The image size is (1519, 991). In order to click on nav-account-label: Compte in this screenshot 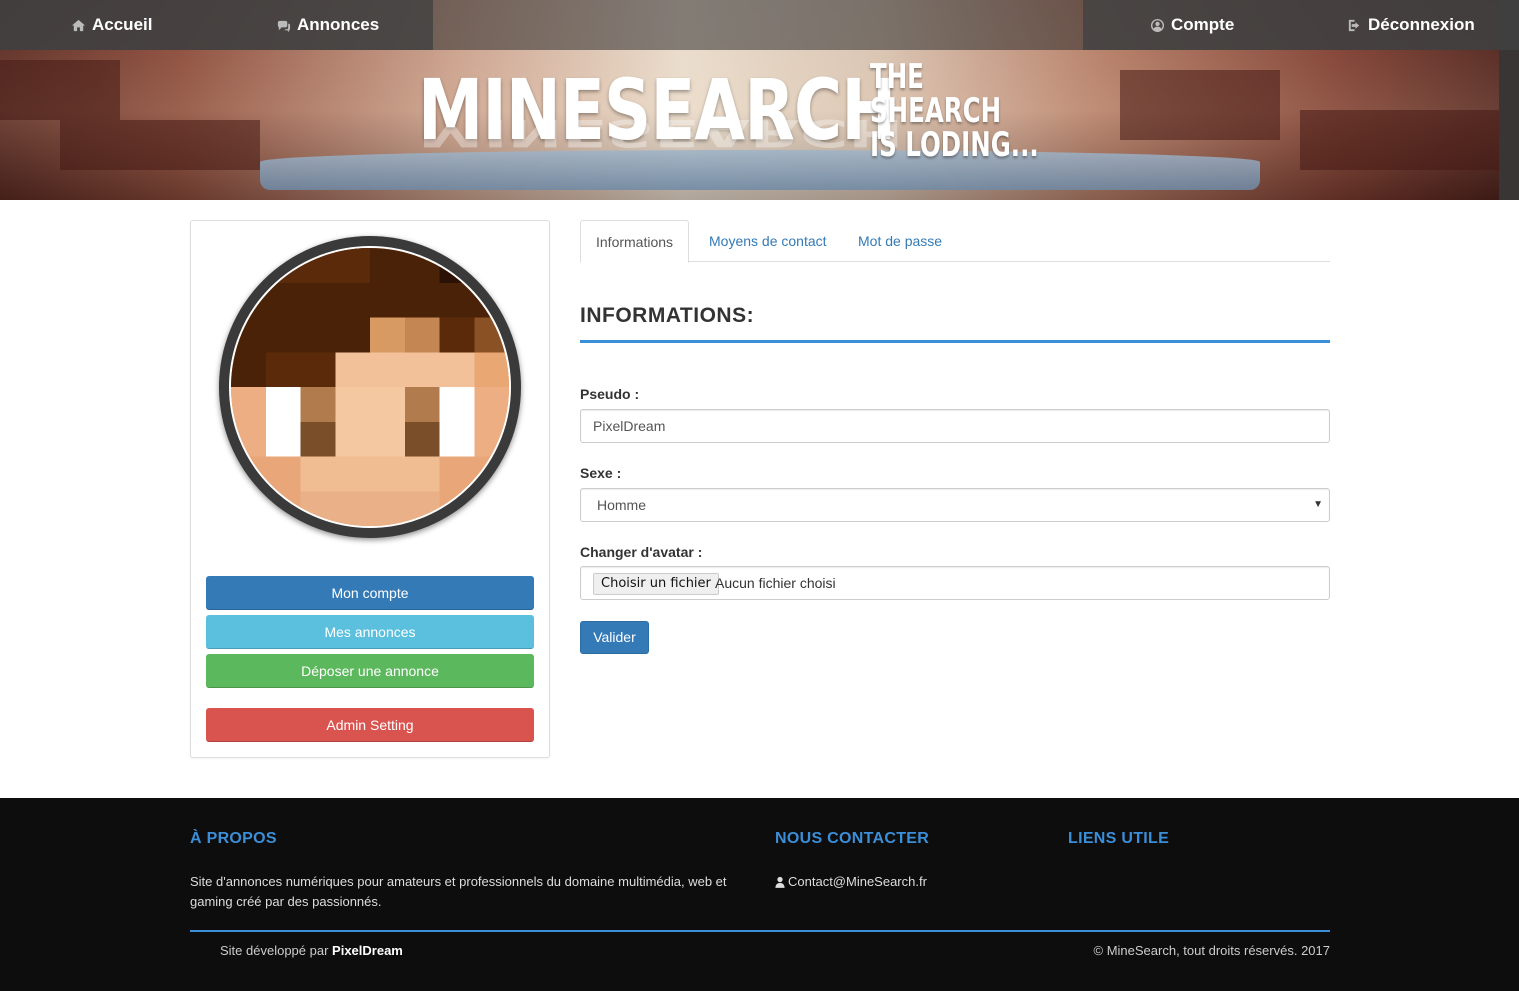, I will do `click(1203, 24)`.